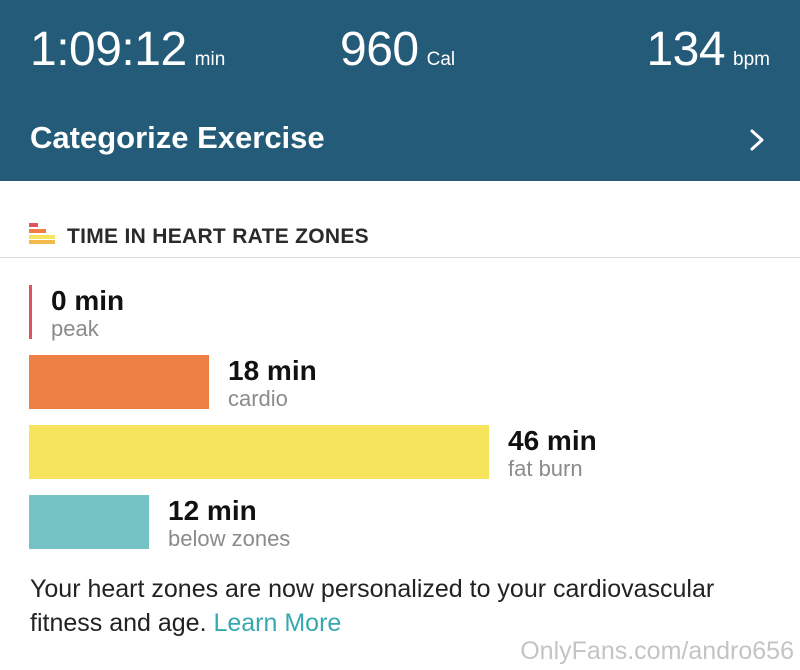 The image size is (800, 670). What do you see at coordinates (210, 59) in the screenshot?
I see `duration-unit: min` at bounding box center [210, 59].